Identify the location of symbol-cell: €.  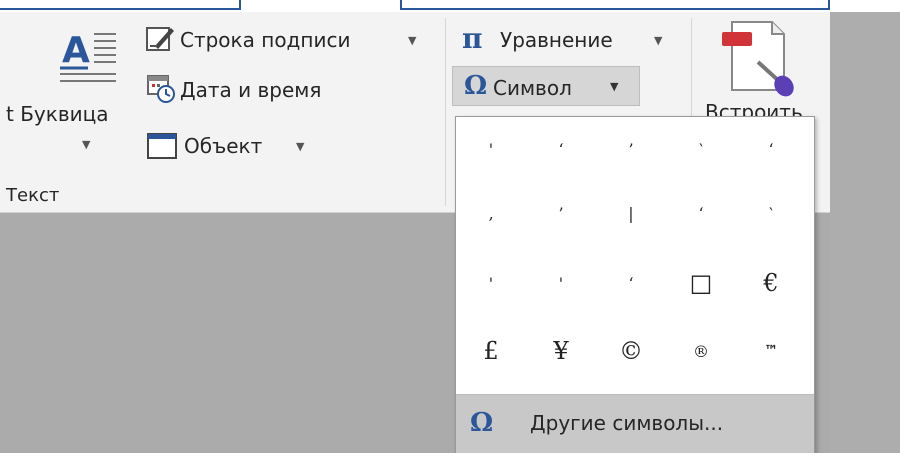
(771, 283).